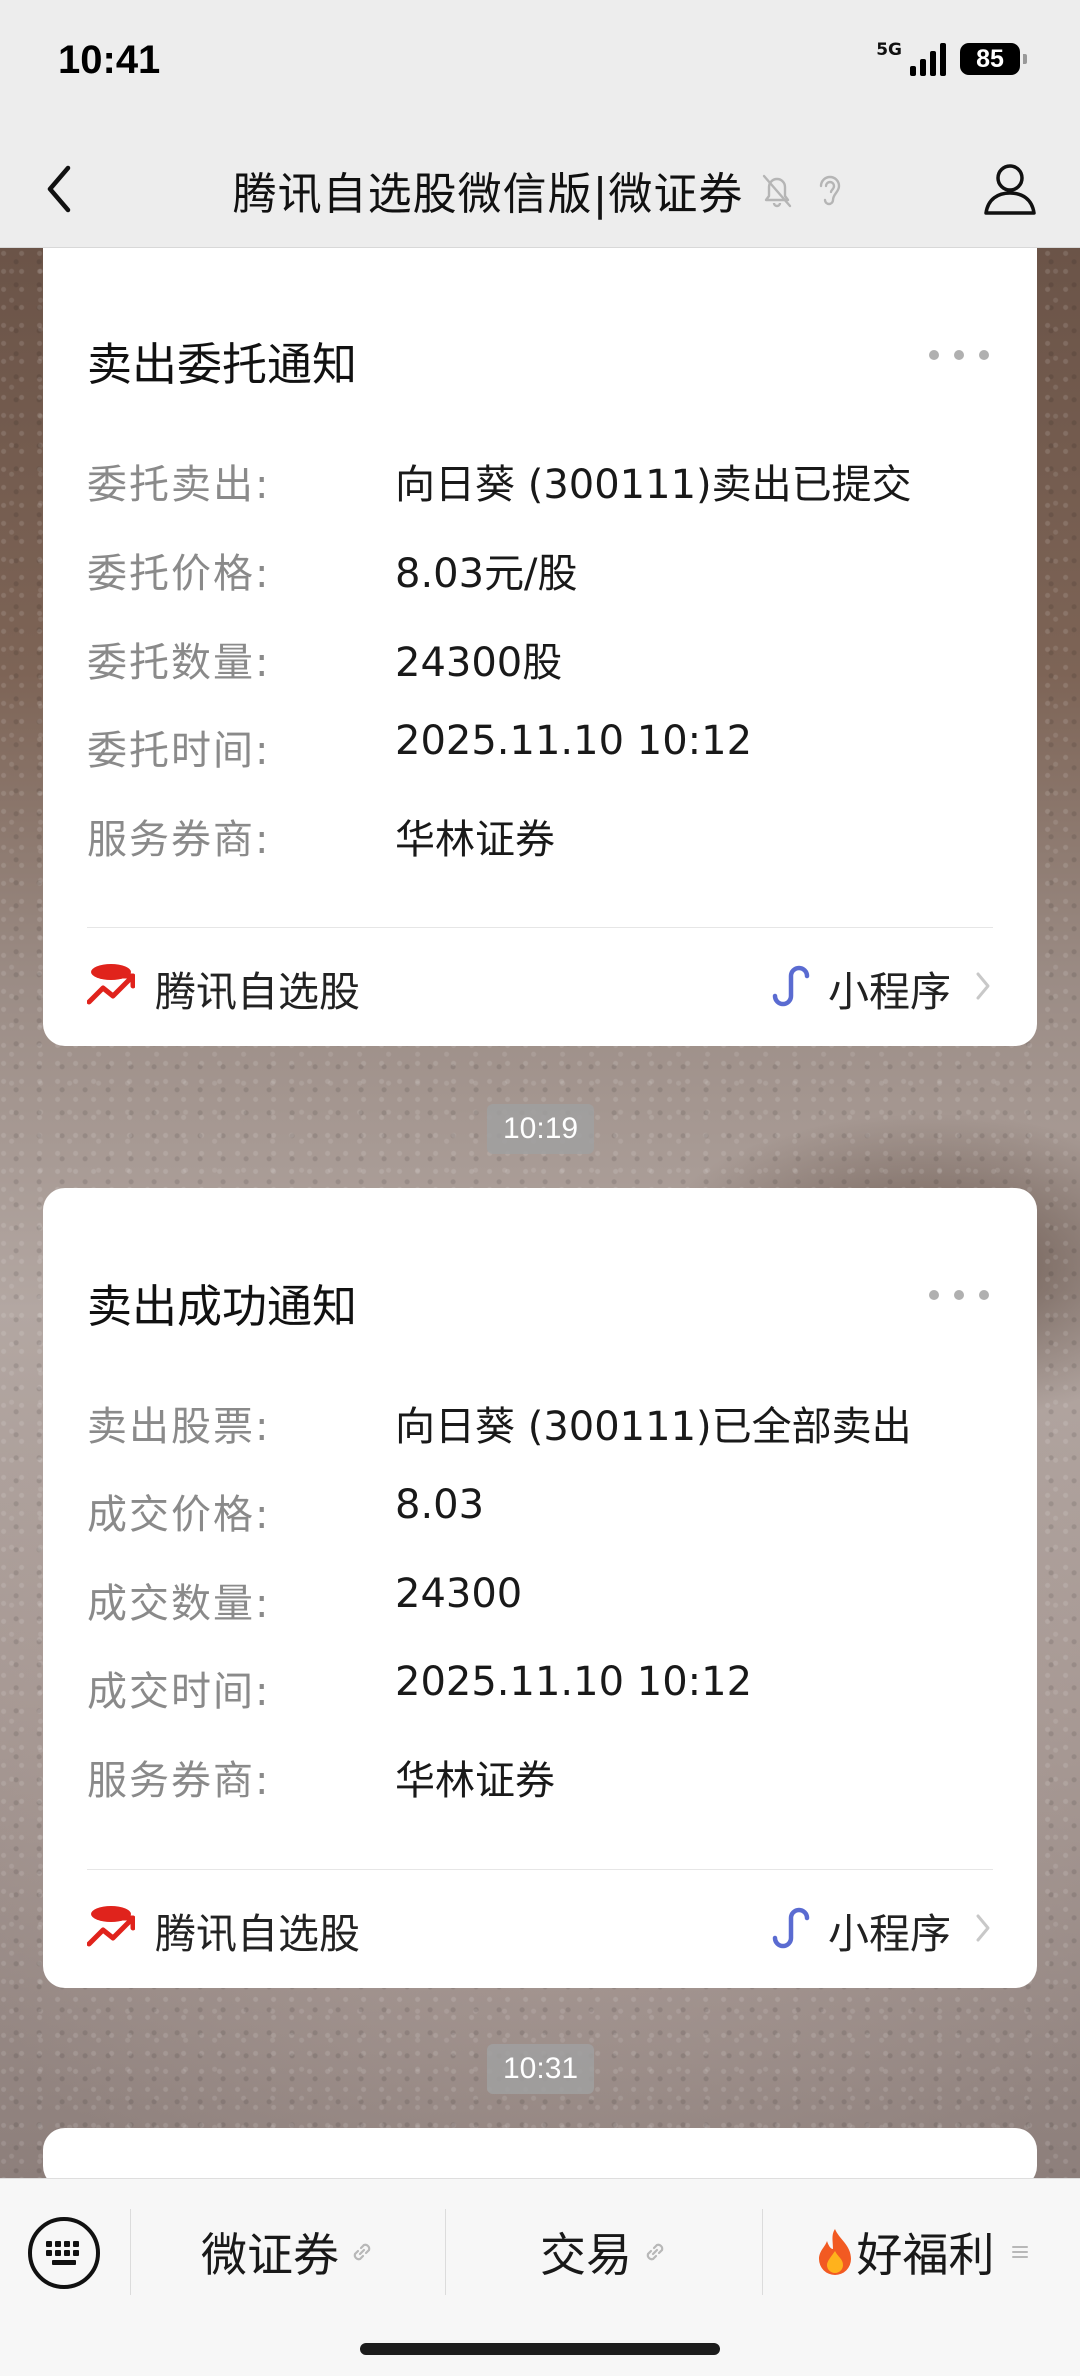 Image resolution: width=1080 pixels, height=2376 pixels. What do you see at coordinates (179, 1515) in the screenshot?
I see `row-label: 成交价格:` at bounding box center [179, 1515].